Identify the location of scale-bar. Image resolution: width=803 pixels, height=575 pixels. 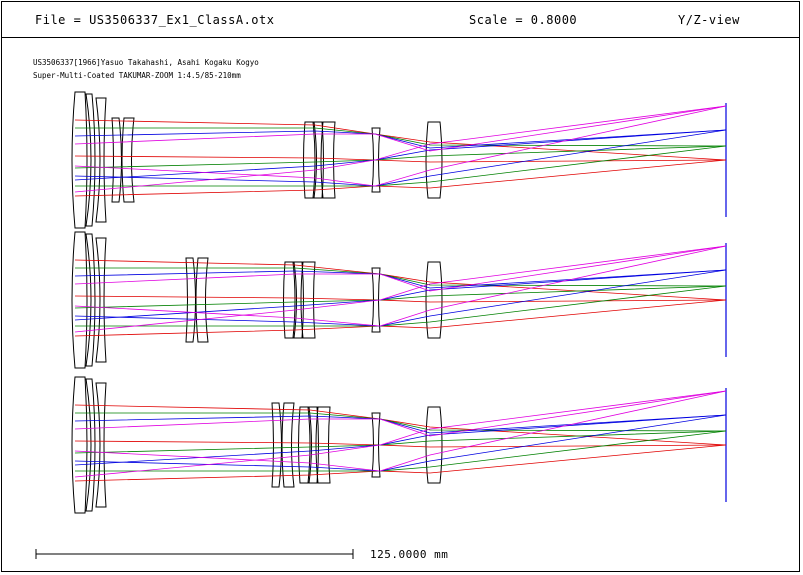
(194, 554).